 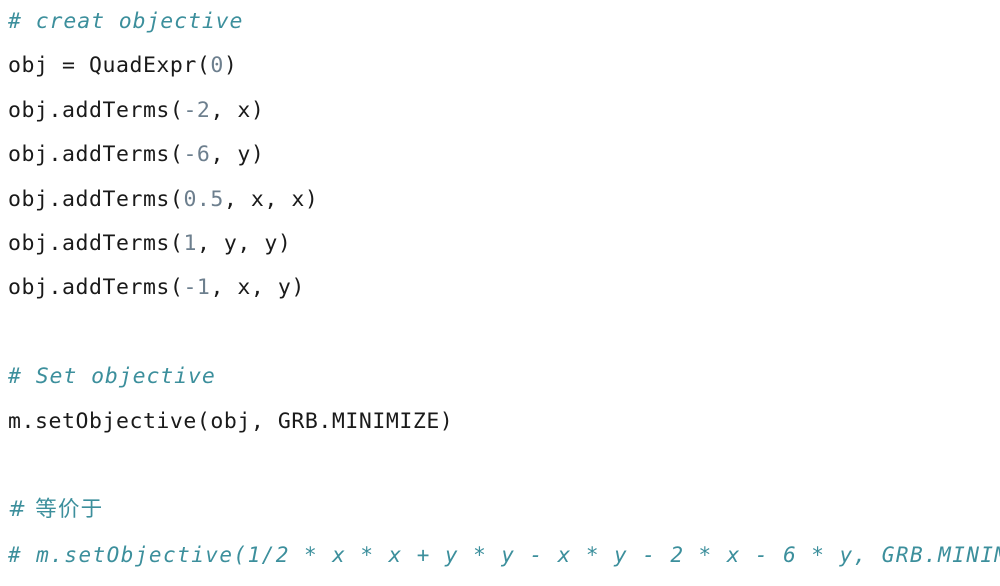 I want to click on code-token-suffix: , y), so click(x=237, y=155).